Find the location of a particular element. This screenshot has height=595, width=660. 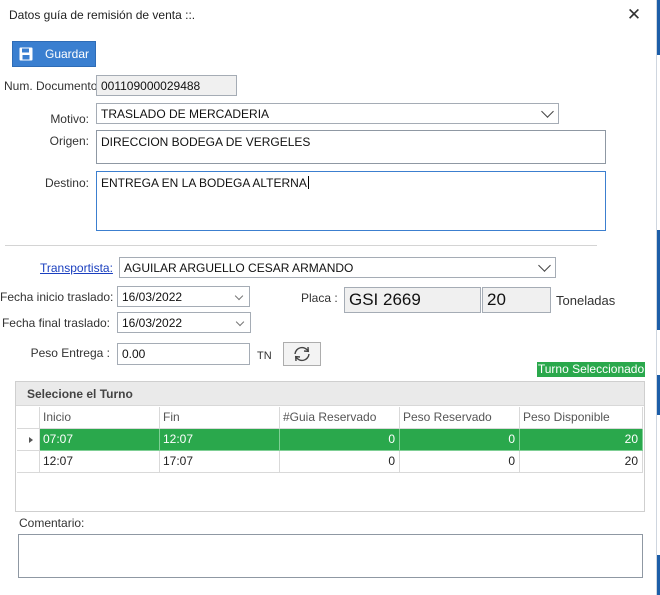

fecha-inicio-label: Fecha inicio traslado: is located at coordinates (57, 297).